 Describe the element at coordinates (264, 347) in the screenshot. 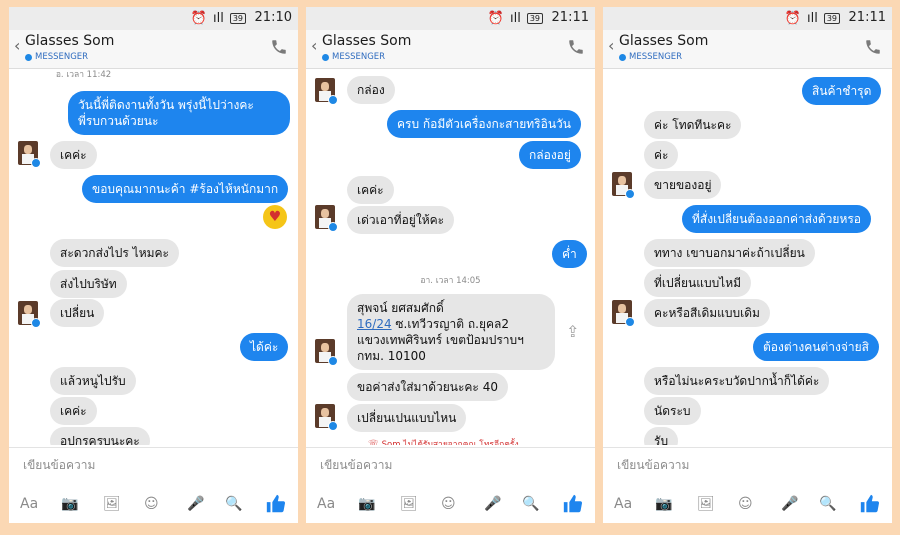

I see `message-bubble: ได้ค่ะ` at that location.